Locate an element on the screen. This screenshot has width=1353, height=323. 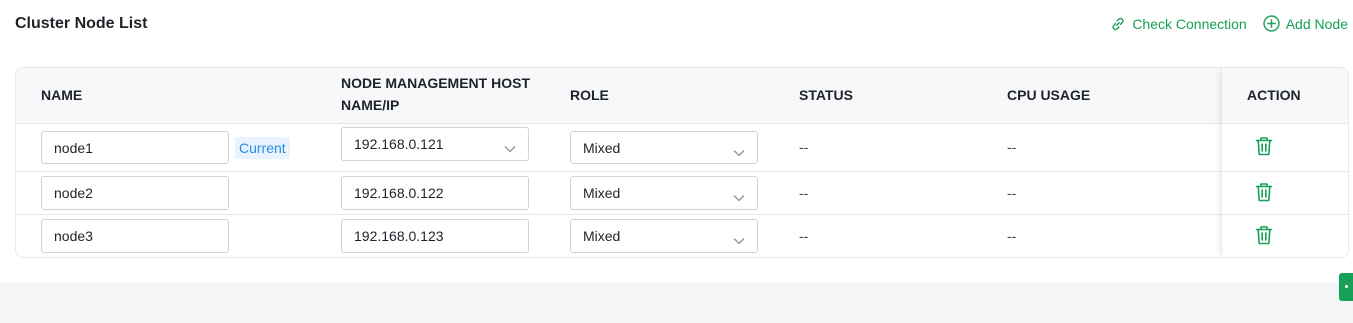
column-header-role: ROLE is located at coordinates (589, 95).